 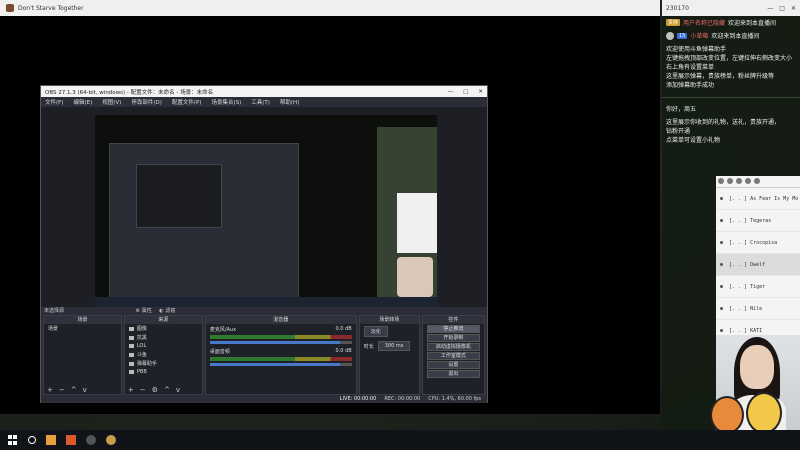 What do you see at coordinates (163, 328) in the screenshot?
I see `source-item: 图像` at bounding box center [163, 328].